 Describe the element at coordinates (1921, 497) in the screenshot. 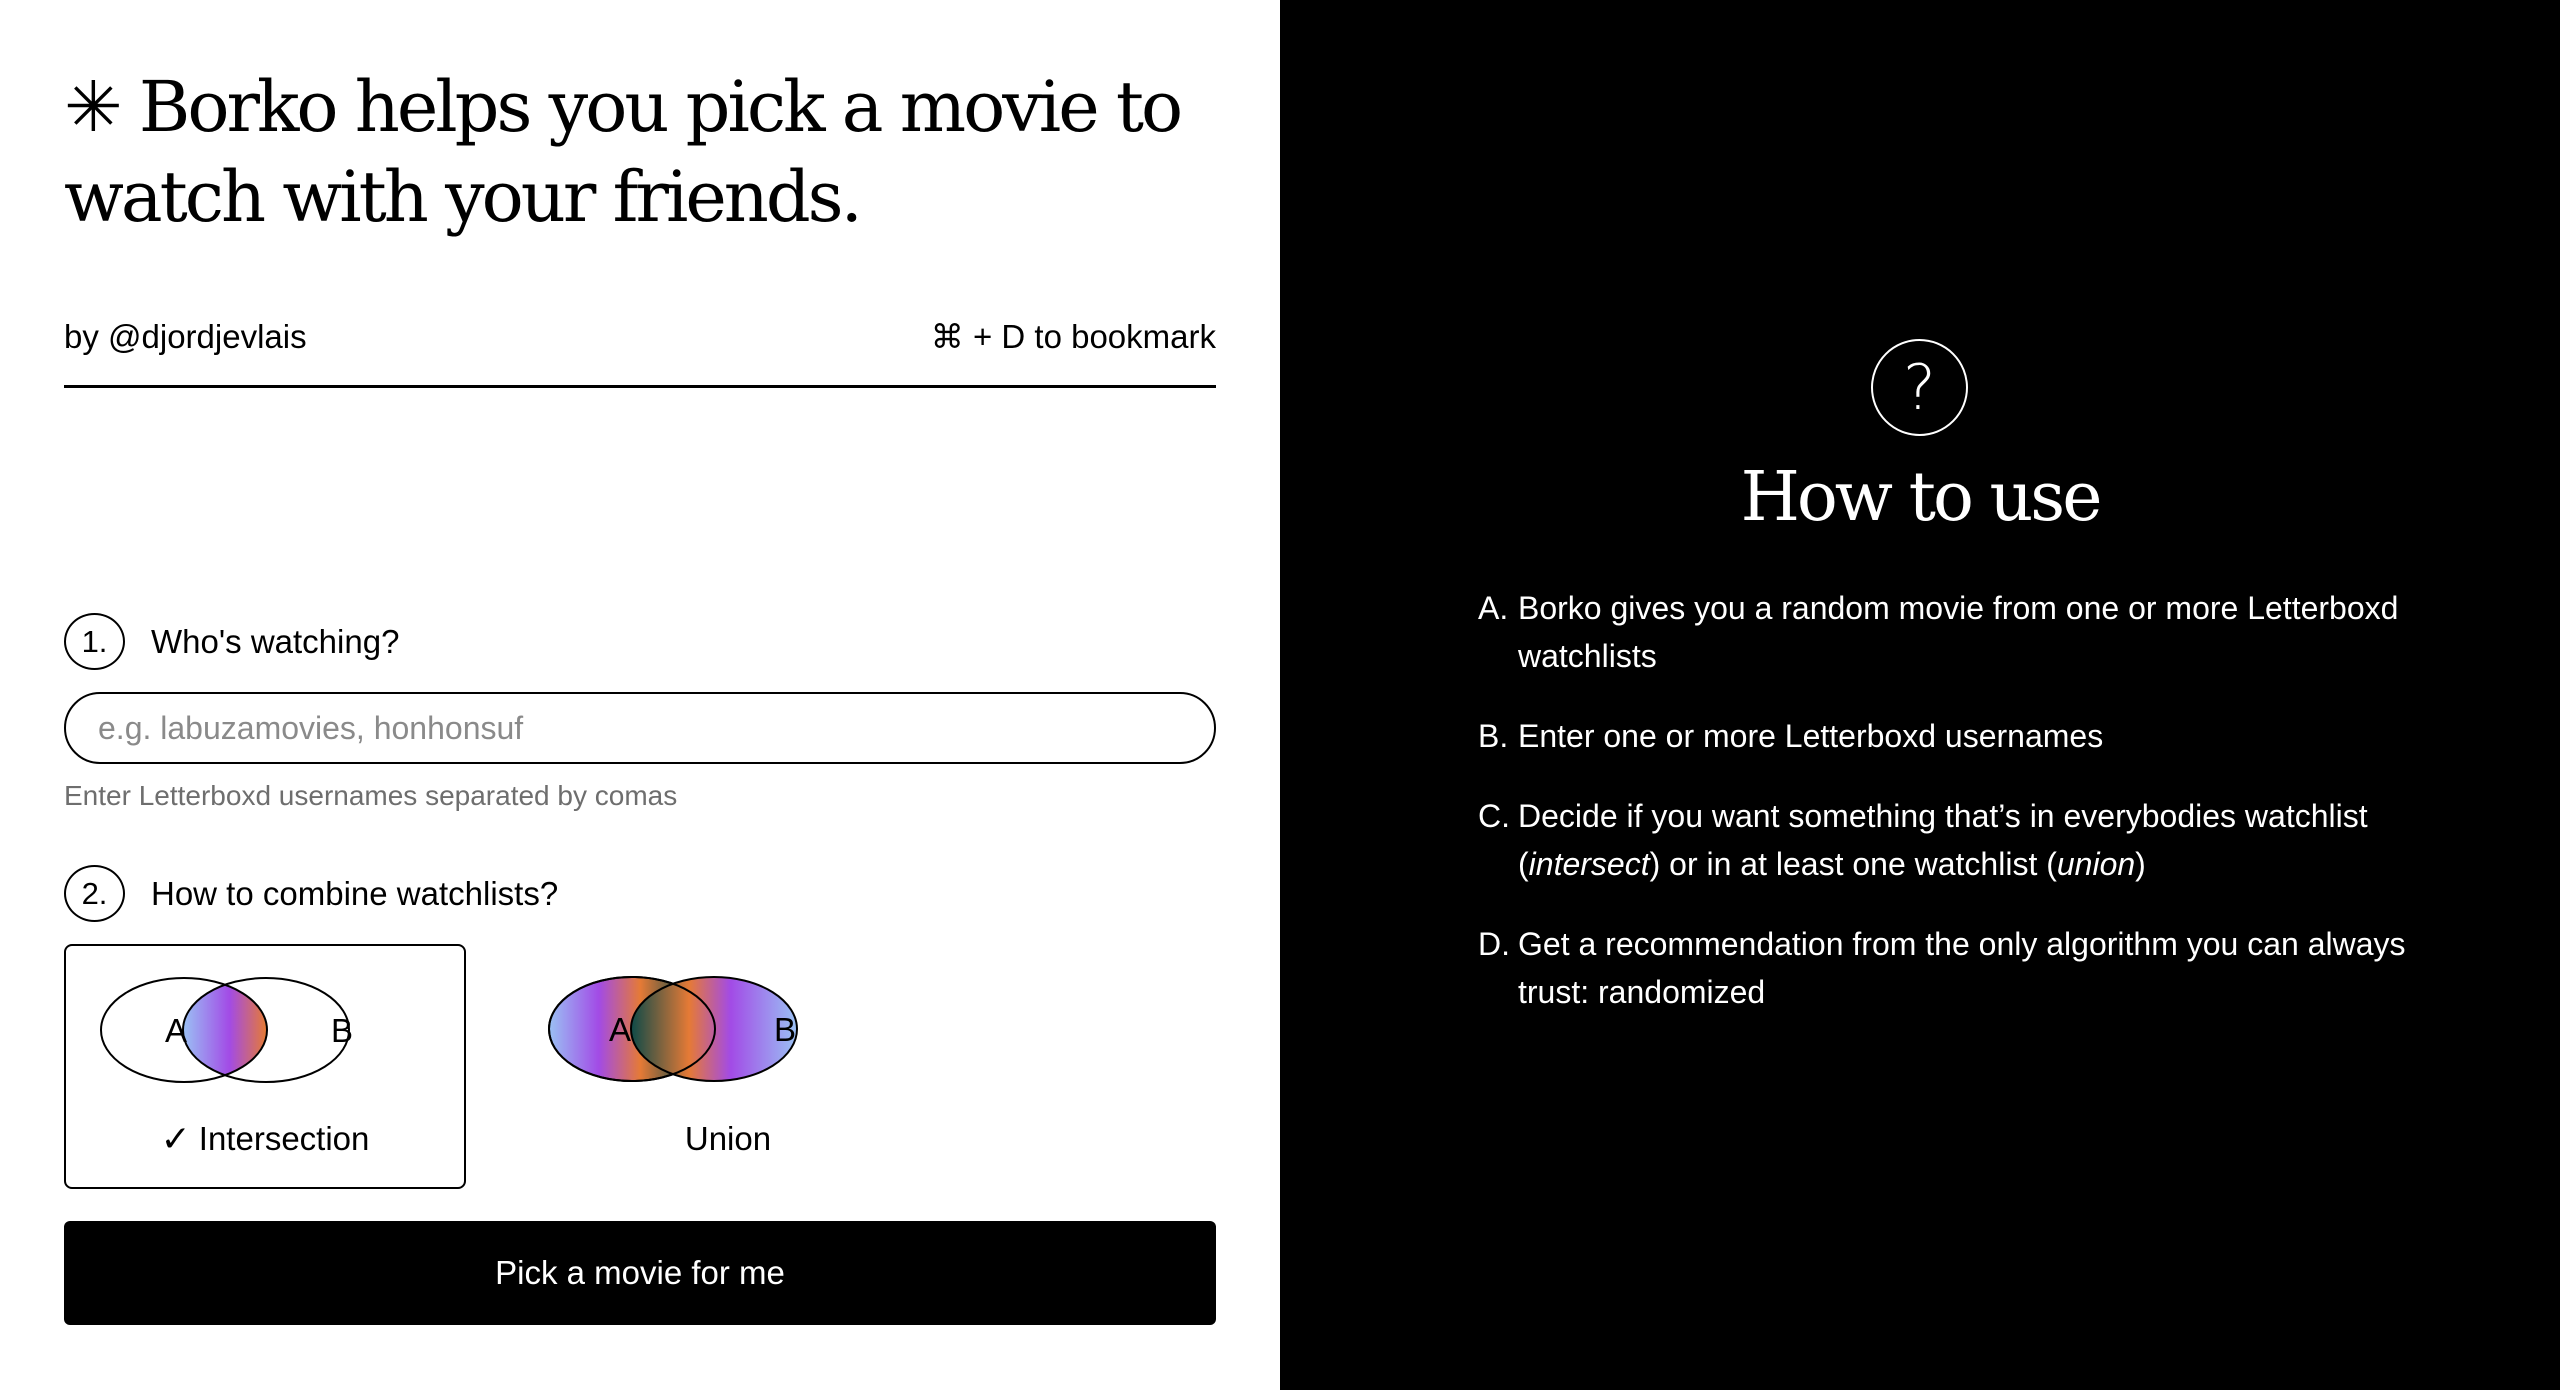

I see `help-title: How to use` at that location.